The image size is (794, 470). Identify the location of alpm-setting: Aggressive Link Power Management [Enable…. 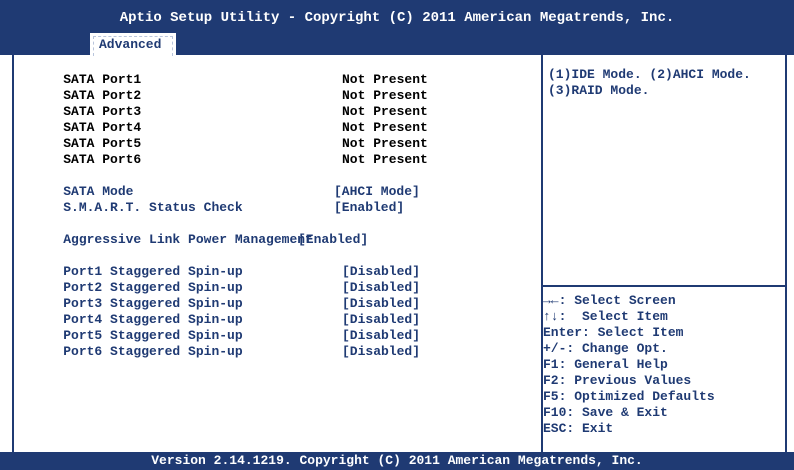
(200, 240).